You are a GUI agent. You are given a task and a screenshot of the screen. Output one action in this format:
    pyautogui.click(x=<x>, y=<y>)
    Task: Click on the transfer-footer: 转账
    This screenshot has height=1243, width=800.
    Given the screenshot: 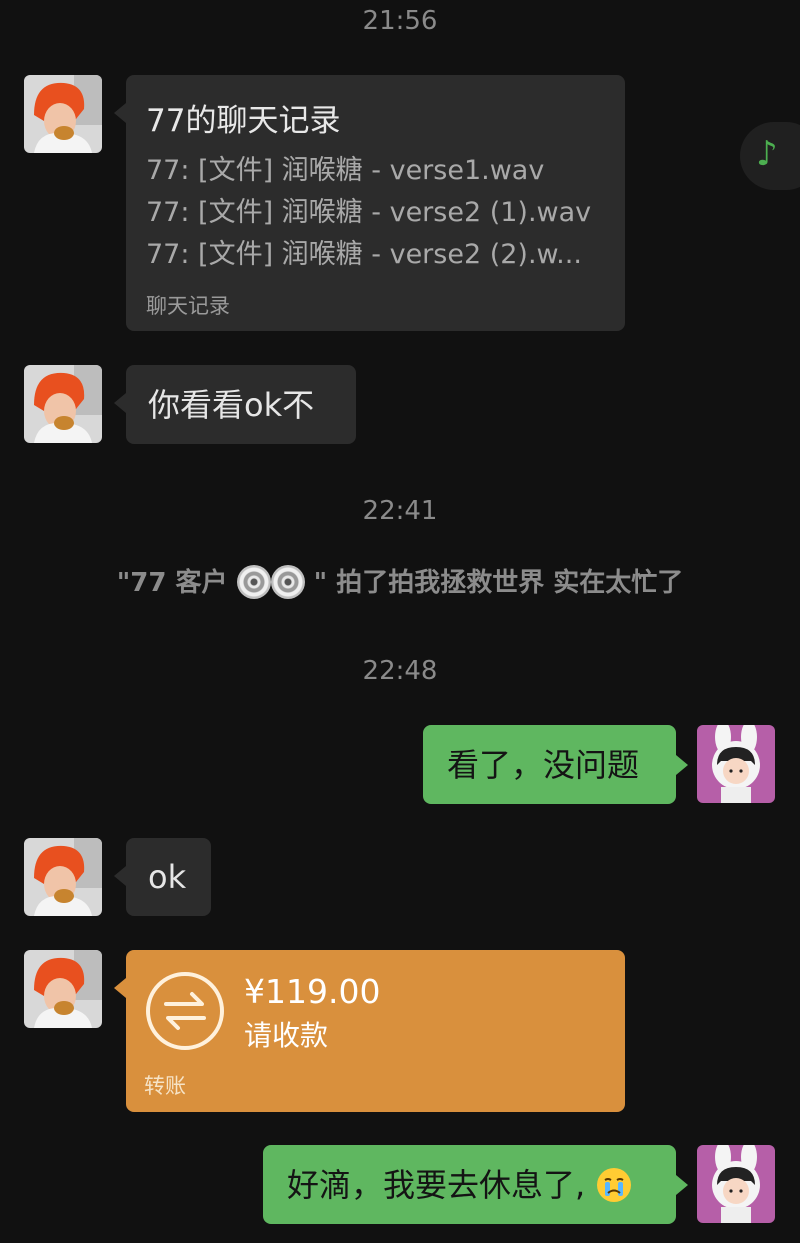 What is the action you would take?
    pyautogui.click(x=165, y=1086)
    